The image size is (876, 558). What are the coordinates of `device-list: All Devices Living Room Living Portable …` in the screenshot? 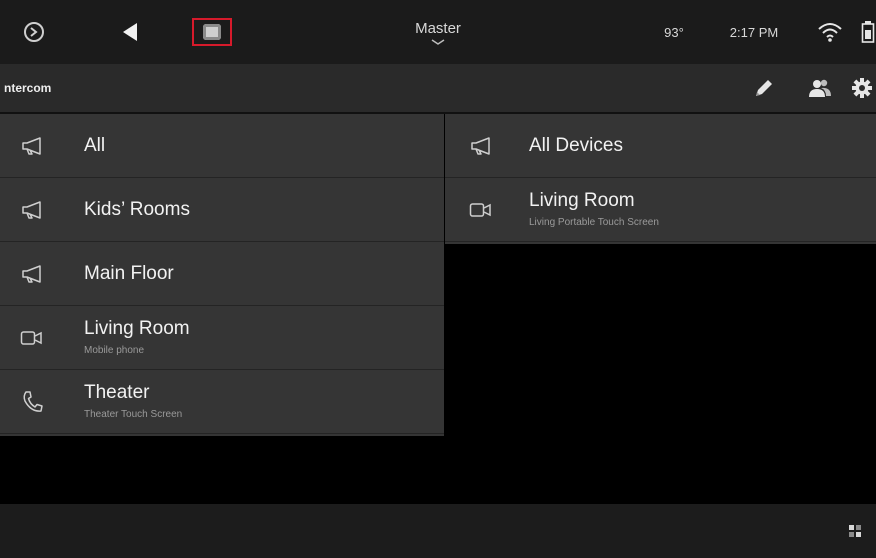 It's located at (660, 179).